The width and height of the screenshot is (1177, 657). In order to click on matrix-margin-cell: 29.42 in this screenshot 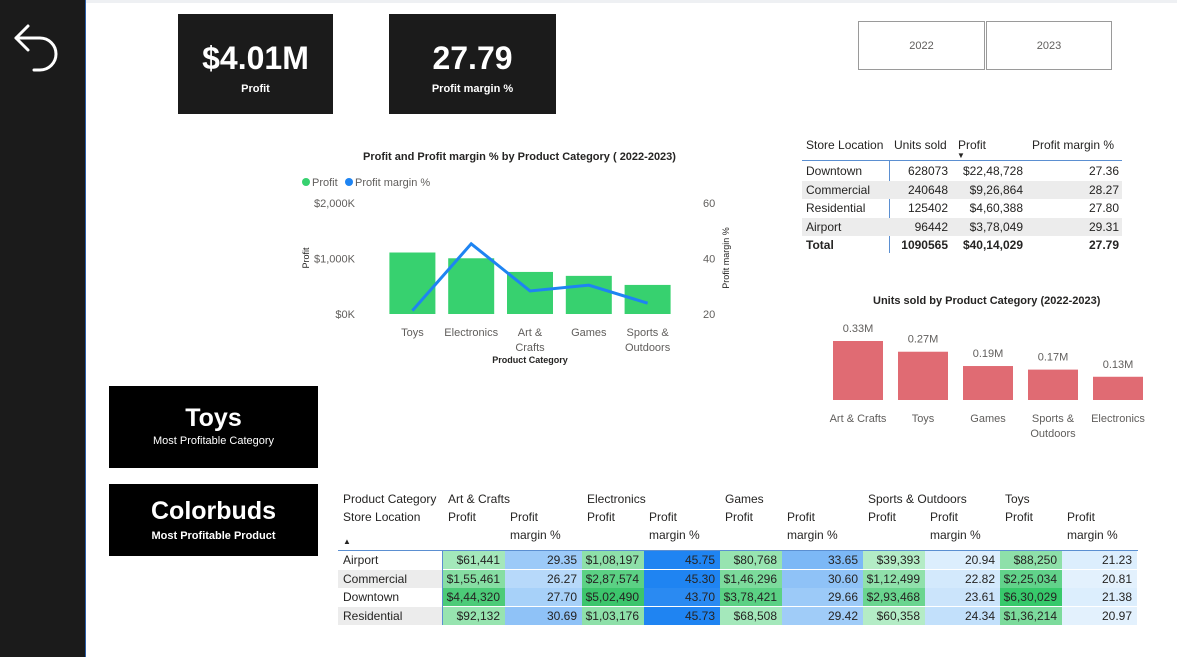, I will do `click(822, 615)`.